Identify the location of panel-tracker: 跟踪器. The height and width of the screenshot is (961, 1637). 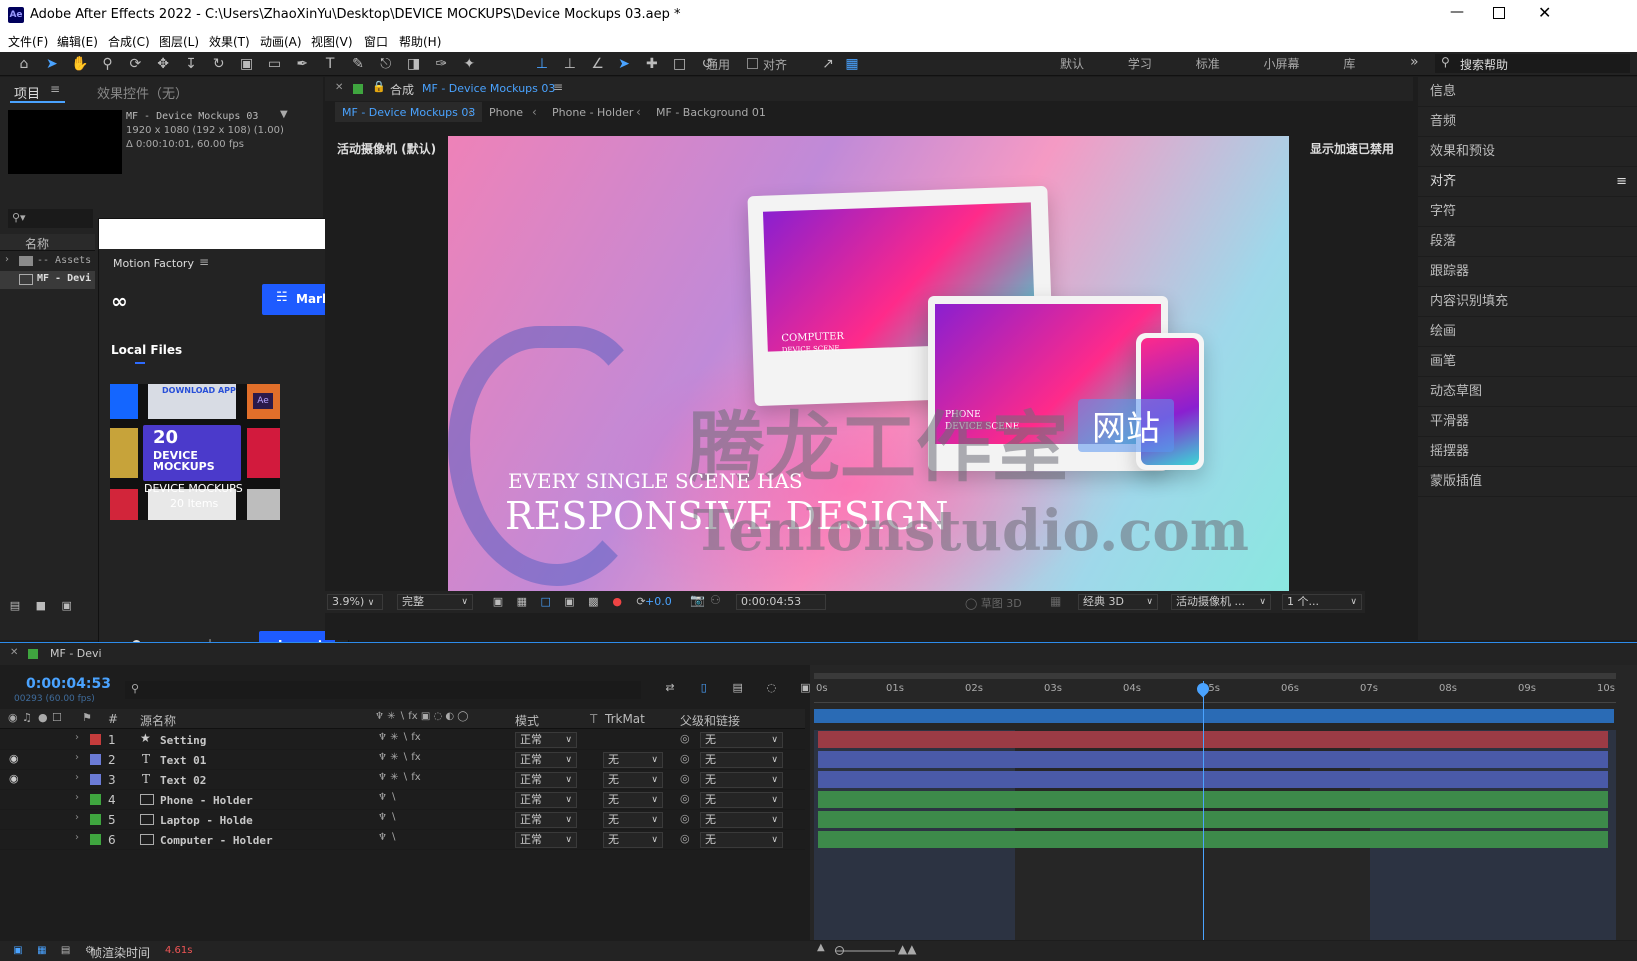
(1527, 272).